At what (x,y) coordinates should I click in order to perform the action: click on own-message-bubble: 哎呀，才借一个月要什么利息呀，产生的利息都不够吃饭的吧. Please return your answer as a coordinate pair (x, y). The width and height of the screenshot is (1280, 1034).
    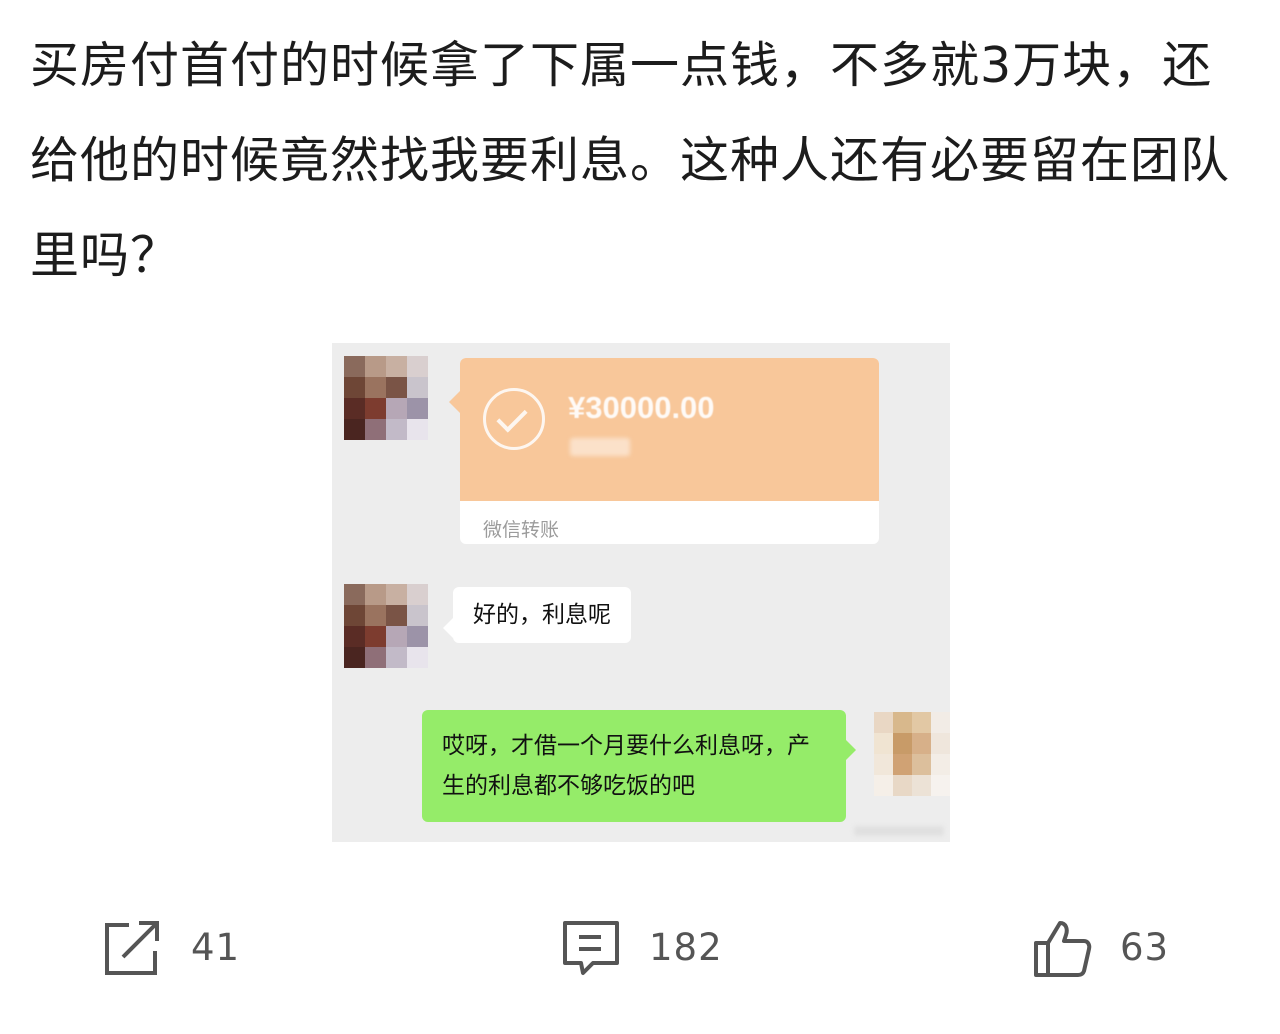
    Looking at the image, I should click on (634, 766).